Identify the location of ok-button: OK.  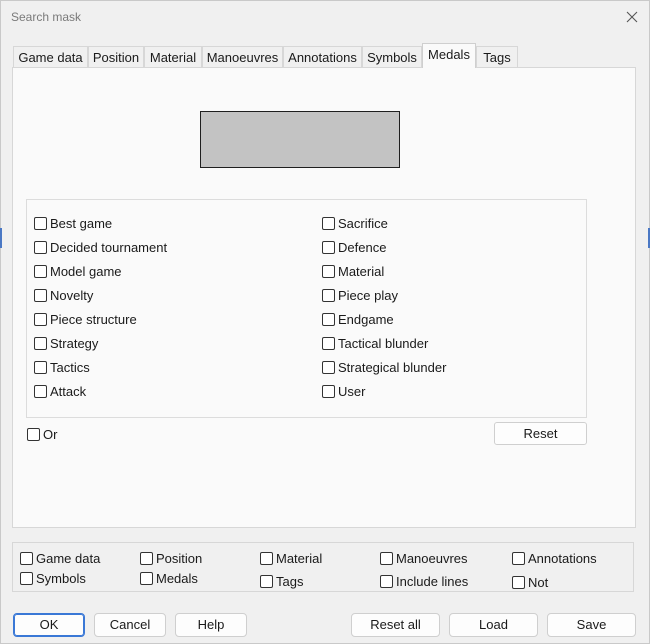
(49, 625).